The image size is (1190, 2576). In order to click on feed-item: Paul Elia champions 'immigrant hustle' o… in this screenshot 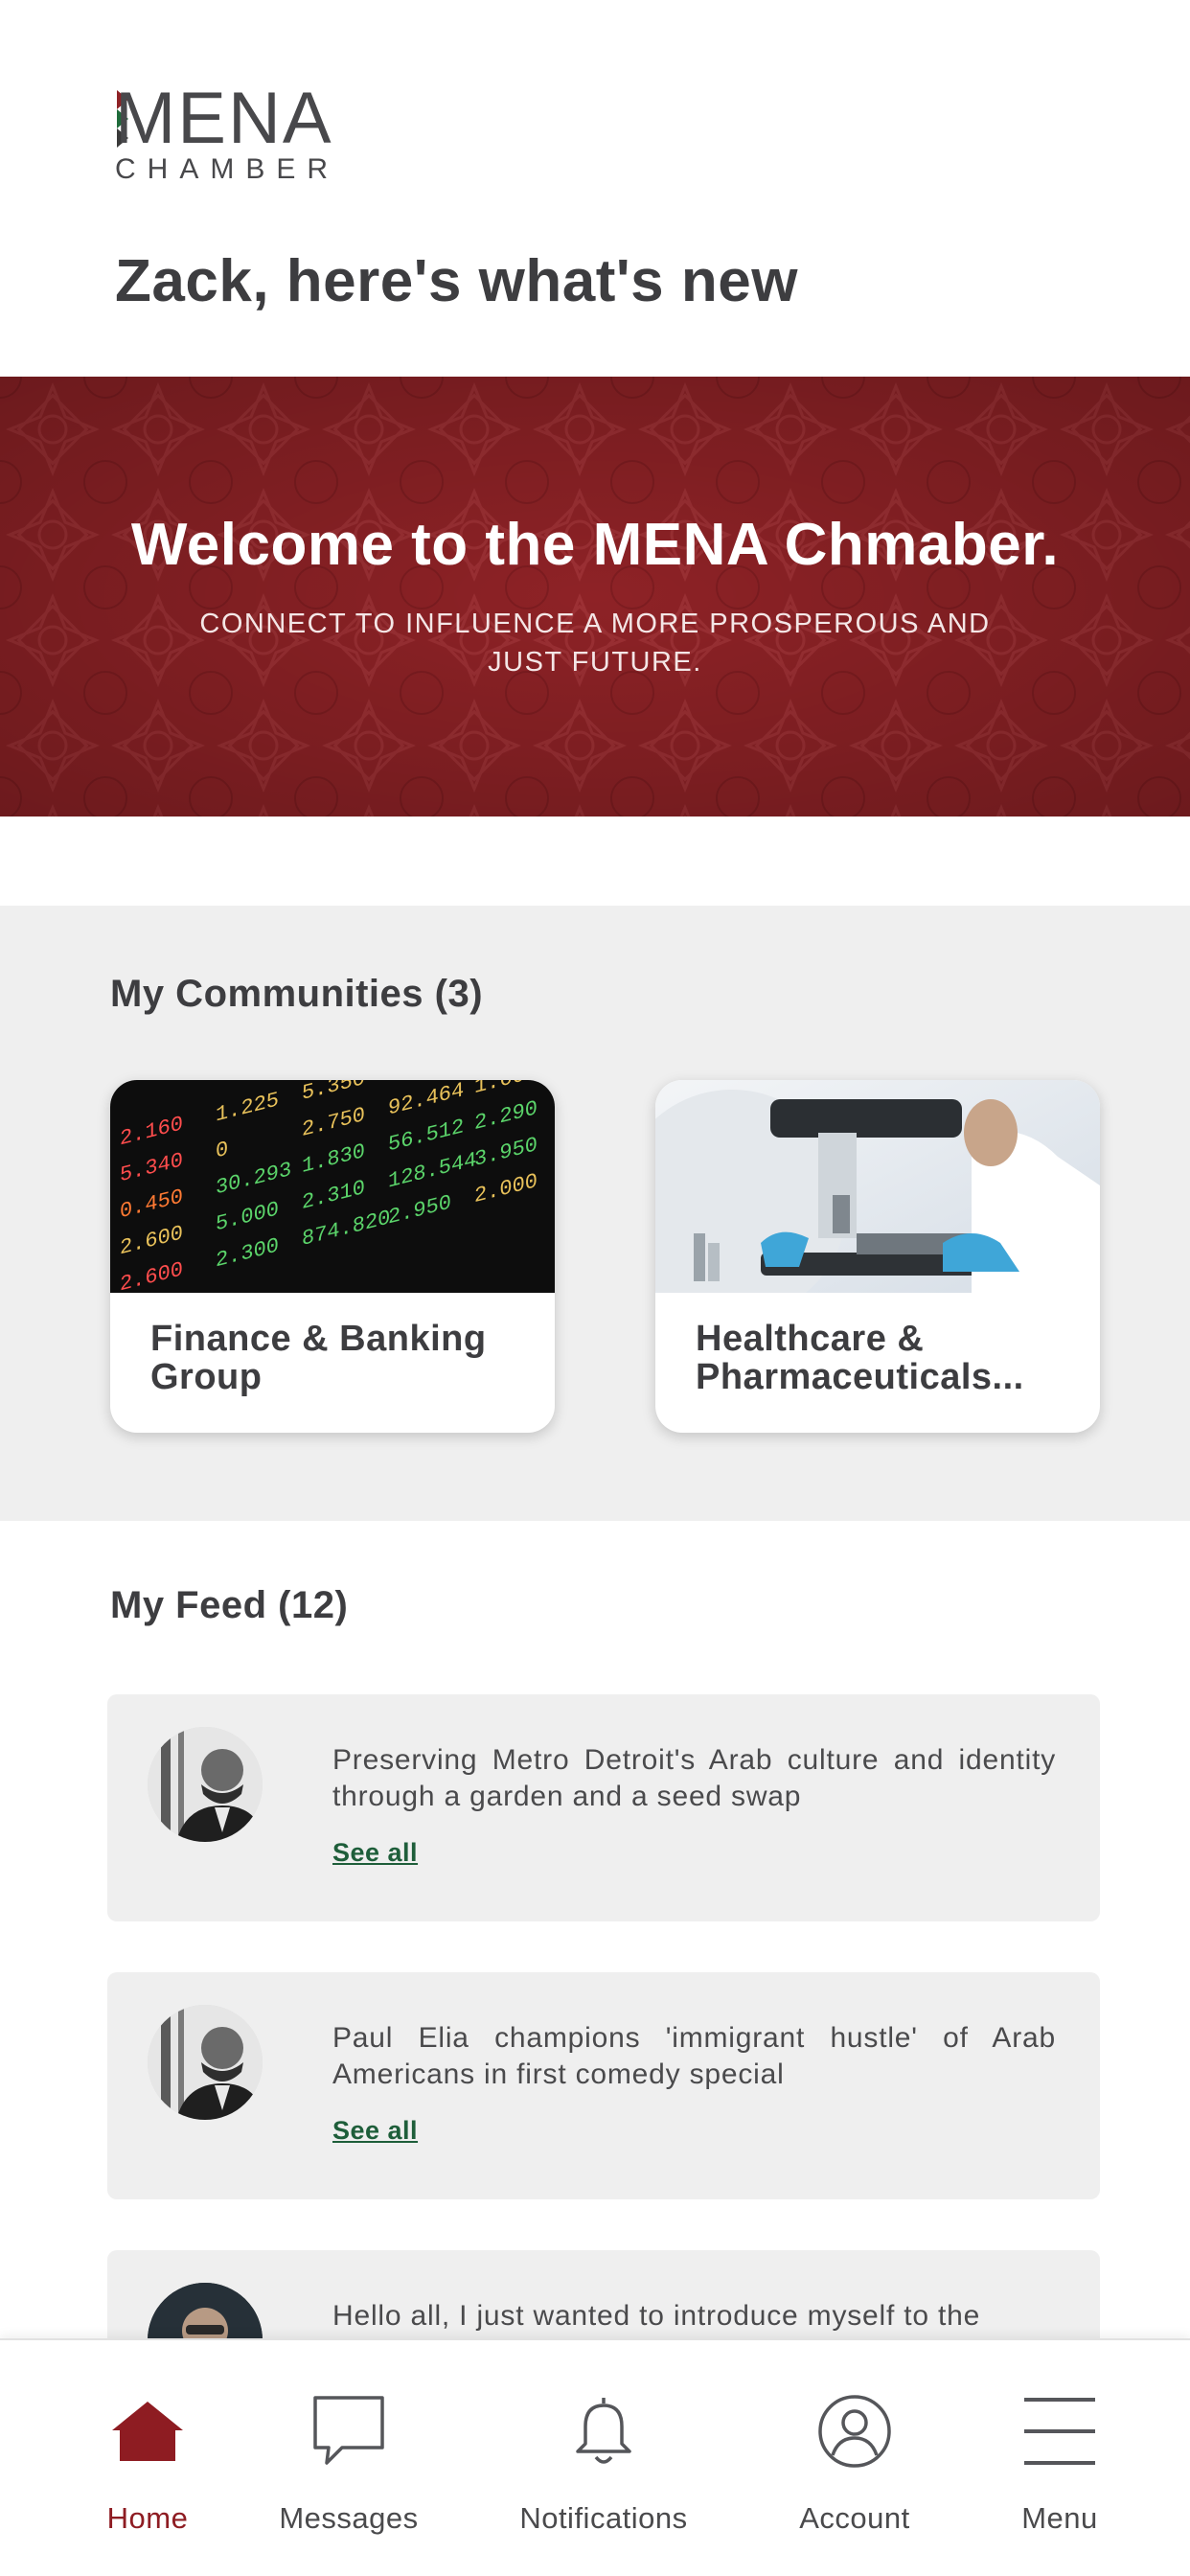, I will do `click(604, 2085)`.